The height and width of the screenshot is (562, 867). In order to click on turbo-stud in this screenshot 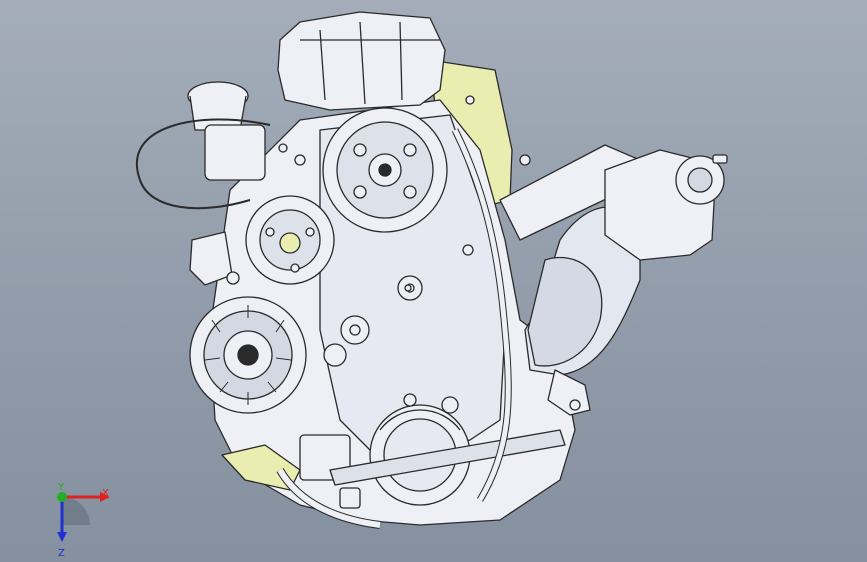, I will do `click(720, 159)`.